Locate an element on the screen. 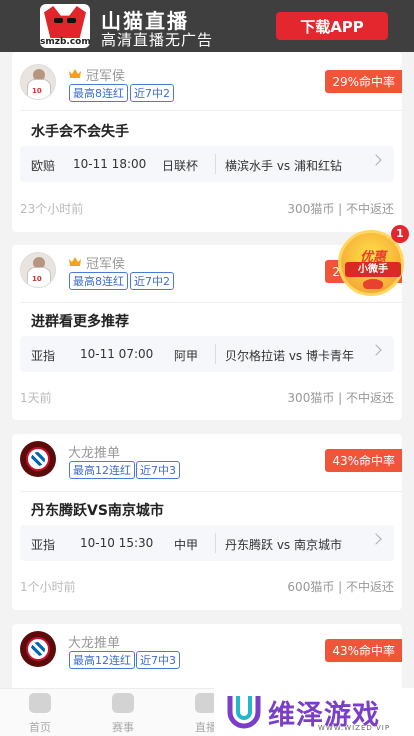 This screenshot has width=414, height=736. match-teams: 贝尔格拉诺 vs 博卡青年 is located at coordinates (289, 356).